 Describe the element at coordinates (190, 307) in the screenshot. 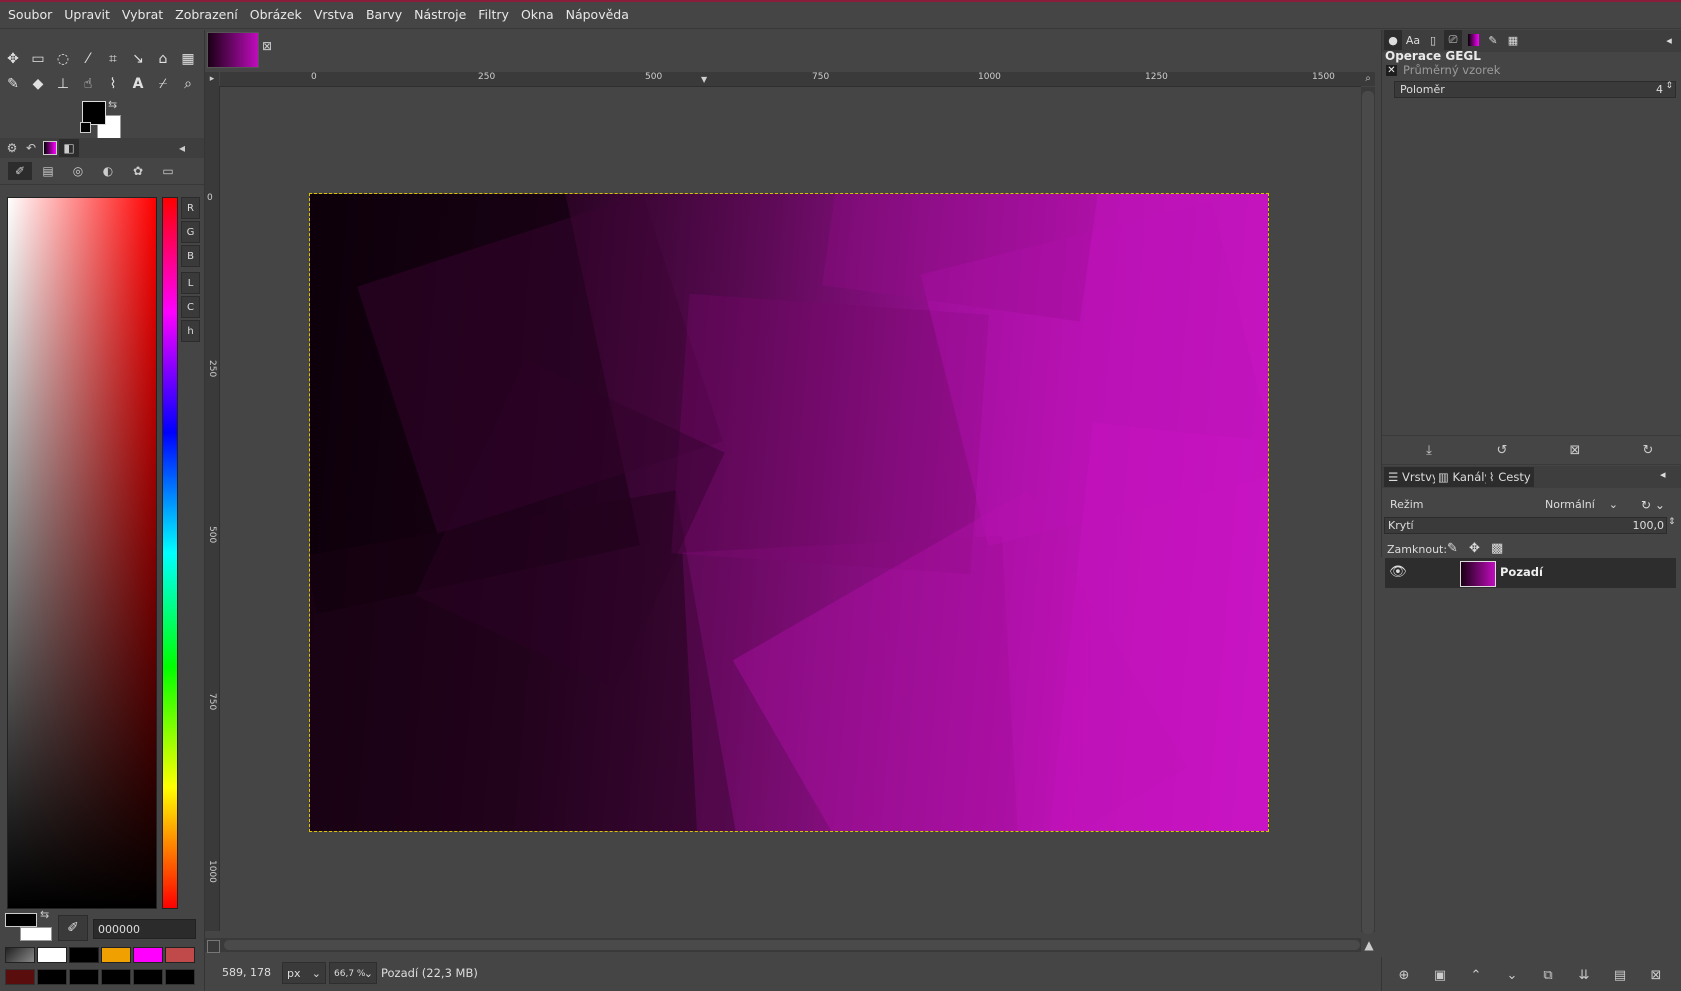

I see `channel-c-button: C` at that location.